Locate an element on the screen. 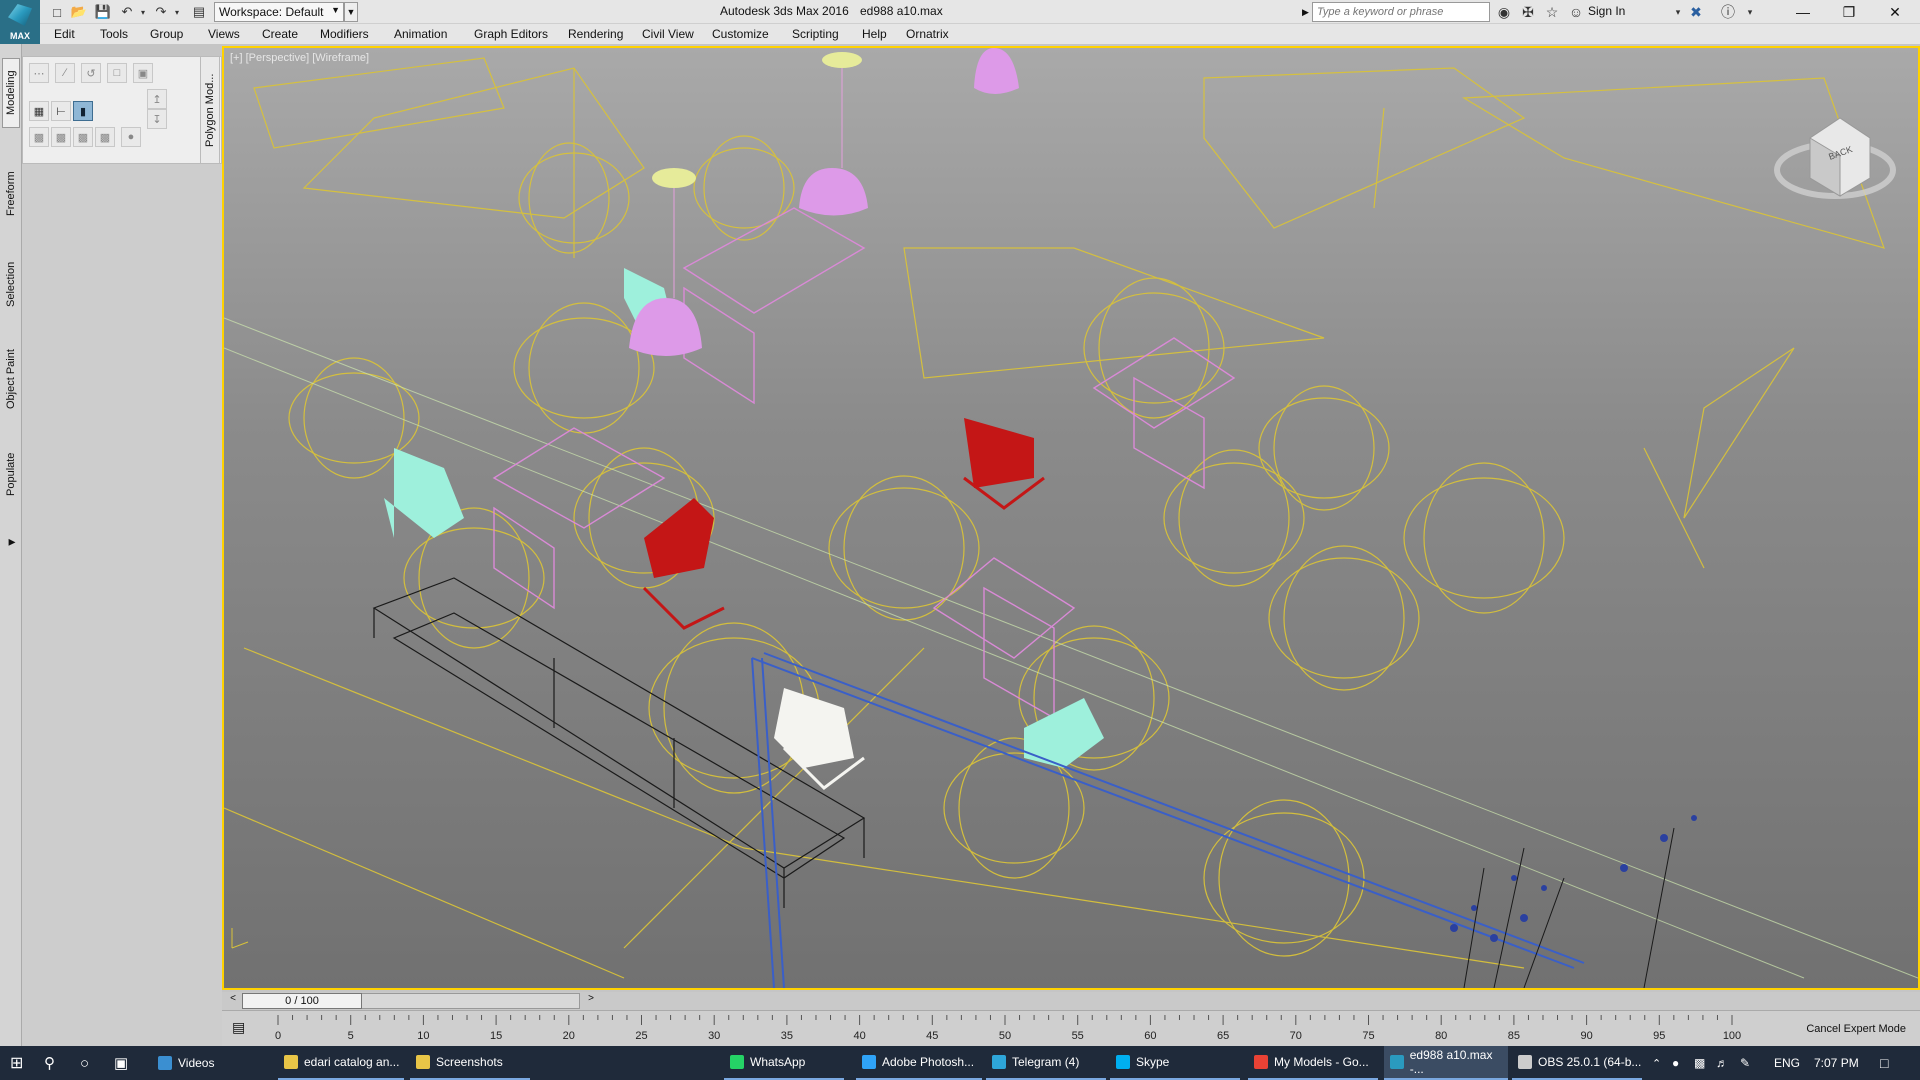 The image size is (1920, 1080). frame-tick-label: 95 is located at coordinates (1659, 1036).